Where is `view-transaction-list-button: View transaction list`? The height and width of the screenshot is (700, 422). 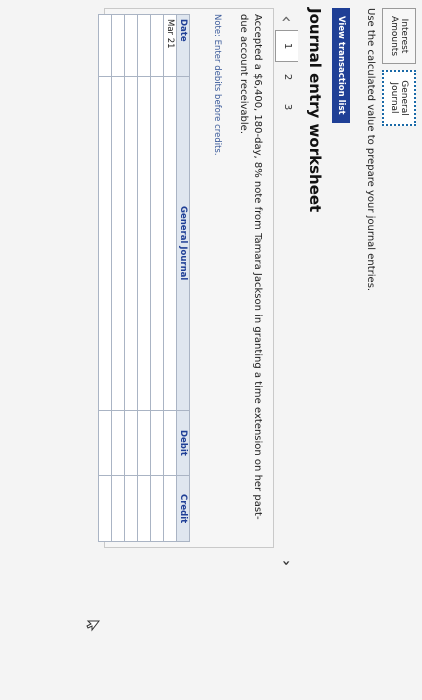 view-transaction-list-button: View transaction list is located at coordinates (341, 65).